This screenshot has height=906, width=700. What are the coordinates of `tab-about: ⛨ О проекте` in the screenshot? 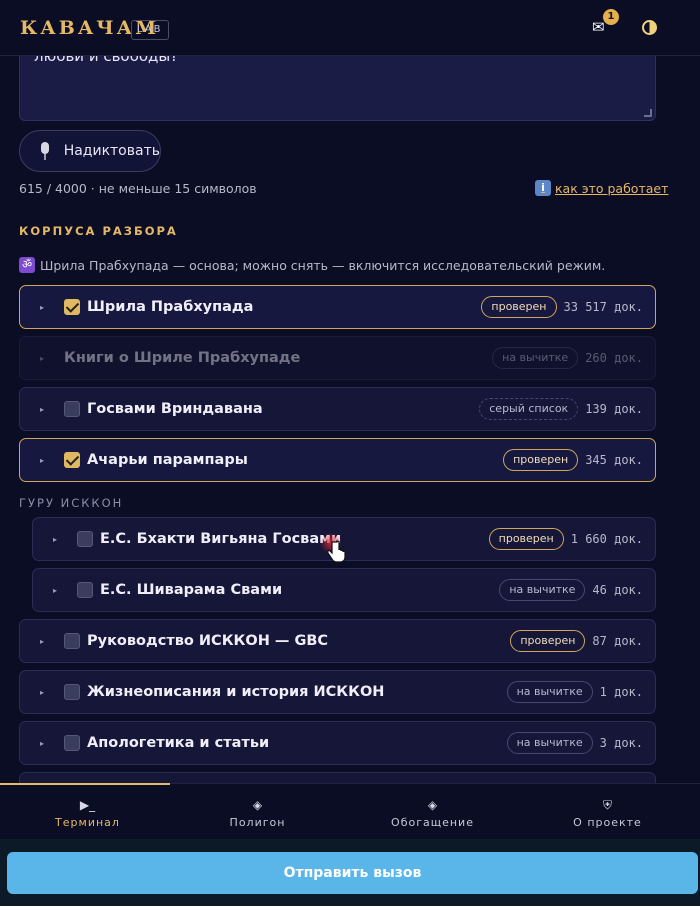 It's located at (607, 812).